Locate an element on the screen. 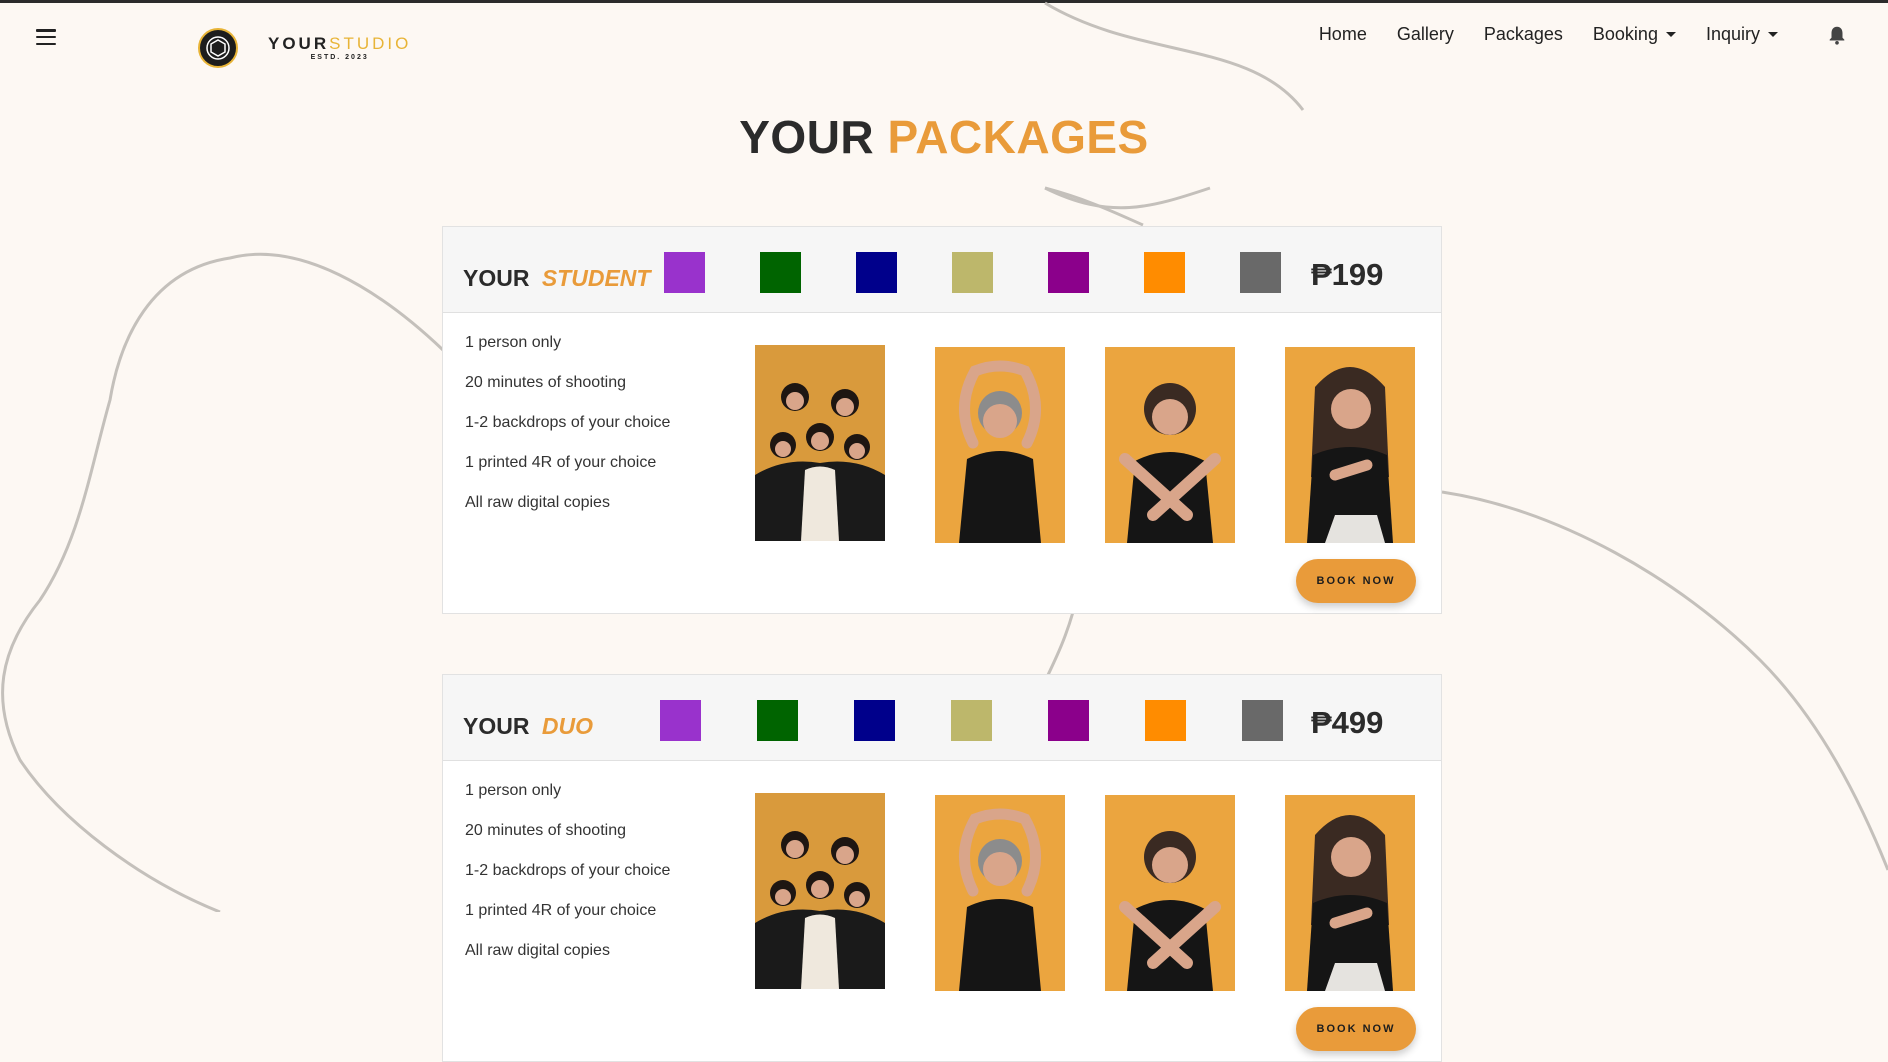  nav-gallery: Gallery is located at coordinates (1425, 34).